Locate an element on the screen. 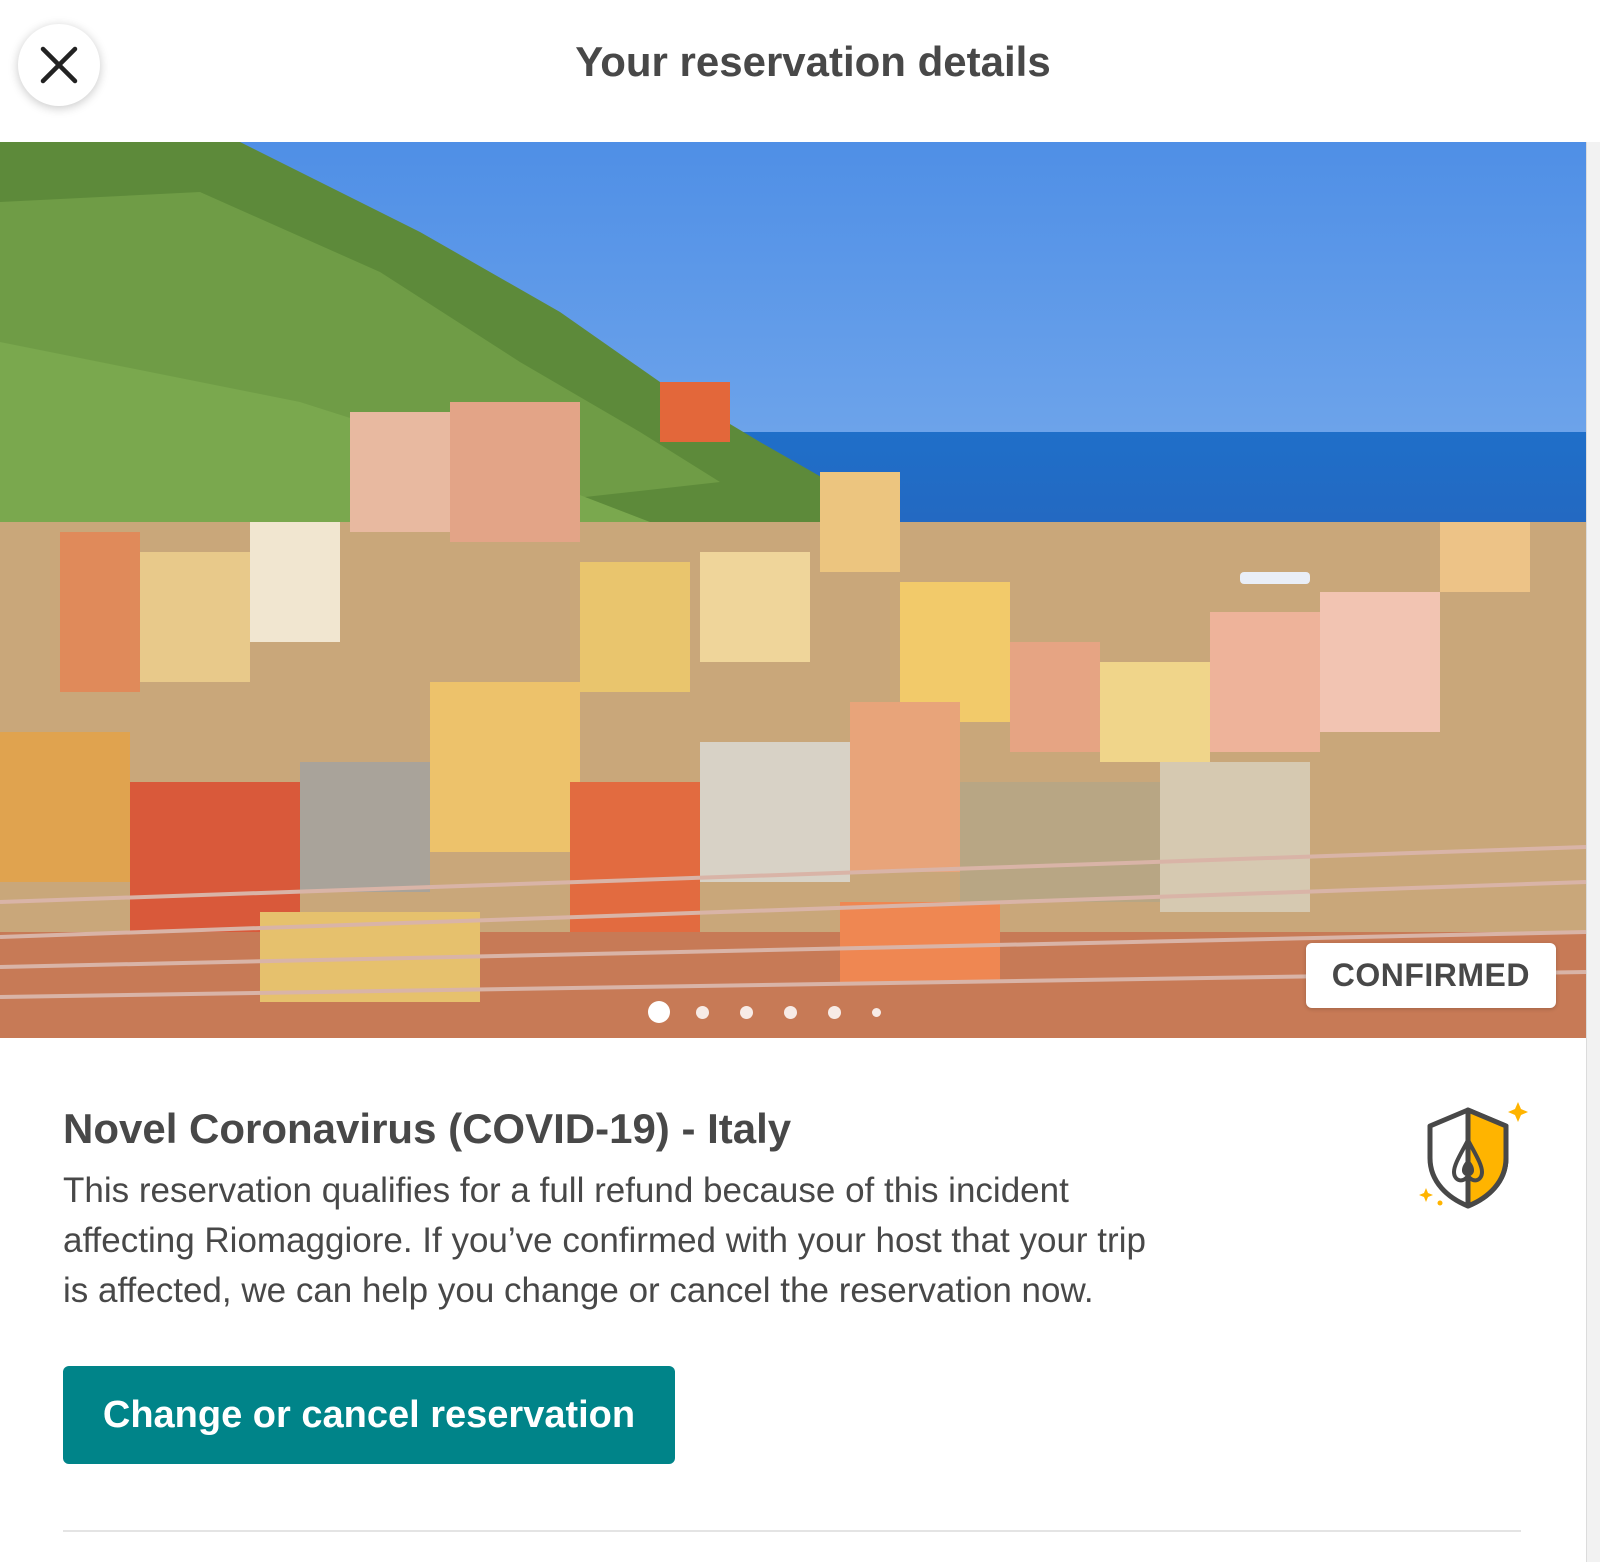 The image size is (1600, 1562). page-title: Your reservation details is located at coordinates (813, 61).